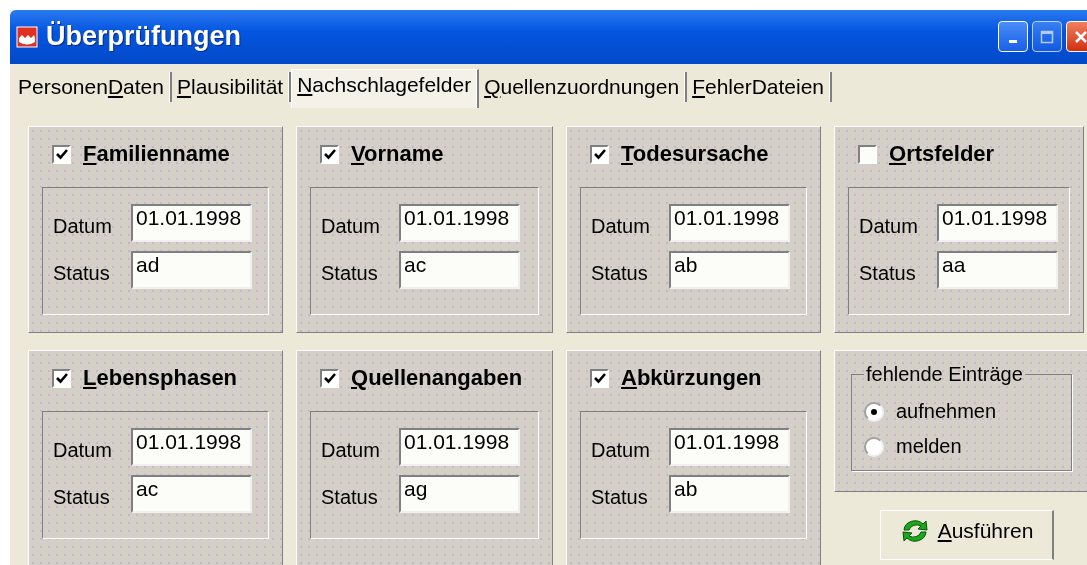 The width and height of the screenshot is (1087, 565). What do you see at coordinates (459, 494) in the screenshot?
I see `status-field: ag` at bounding box center [459, 494].